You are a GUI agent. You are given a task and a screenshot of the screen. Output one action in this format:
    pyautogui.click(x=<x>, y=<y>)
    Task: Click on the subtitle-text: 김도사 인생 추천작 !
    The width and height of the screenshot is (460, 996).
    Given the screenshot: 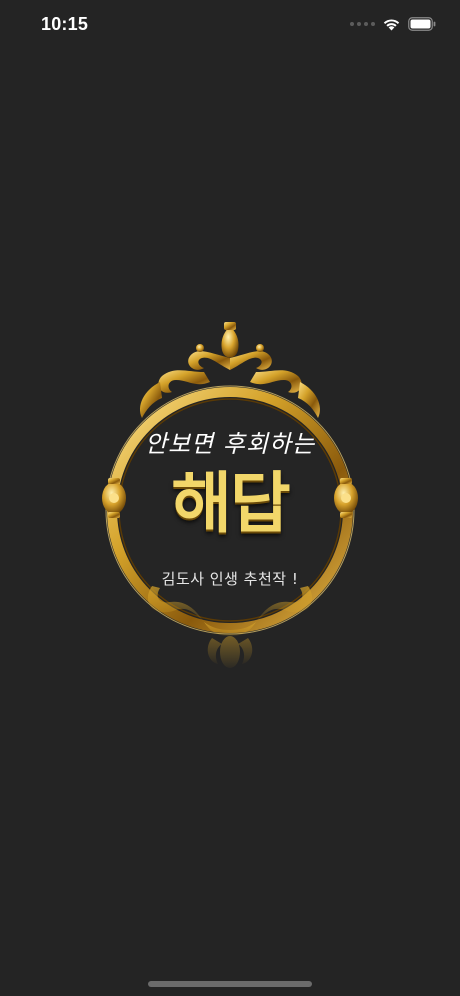 What is the action you would take?
    pyautogui.click(x=230, y=579)
    